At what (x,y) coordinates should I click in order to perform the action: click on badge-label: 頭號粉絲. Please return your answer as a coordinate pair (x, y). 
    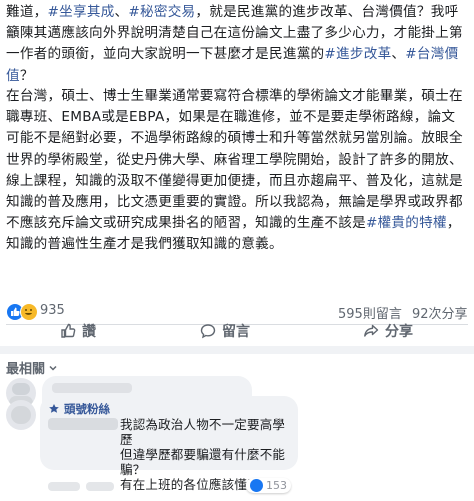
    Looking at the image, I should click on (87, 409).